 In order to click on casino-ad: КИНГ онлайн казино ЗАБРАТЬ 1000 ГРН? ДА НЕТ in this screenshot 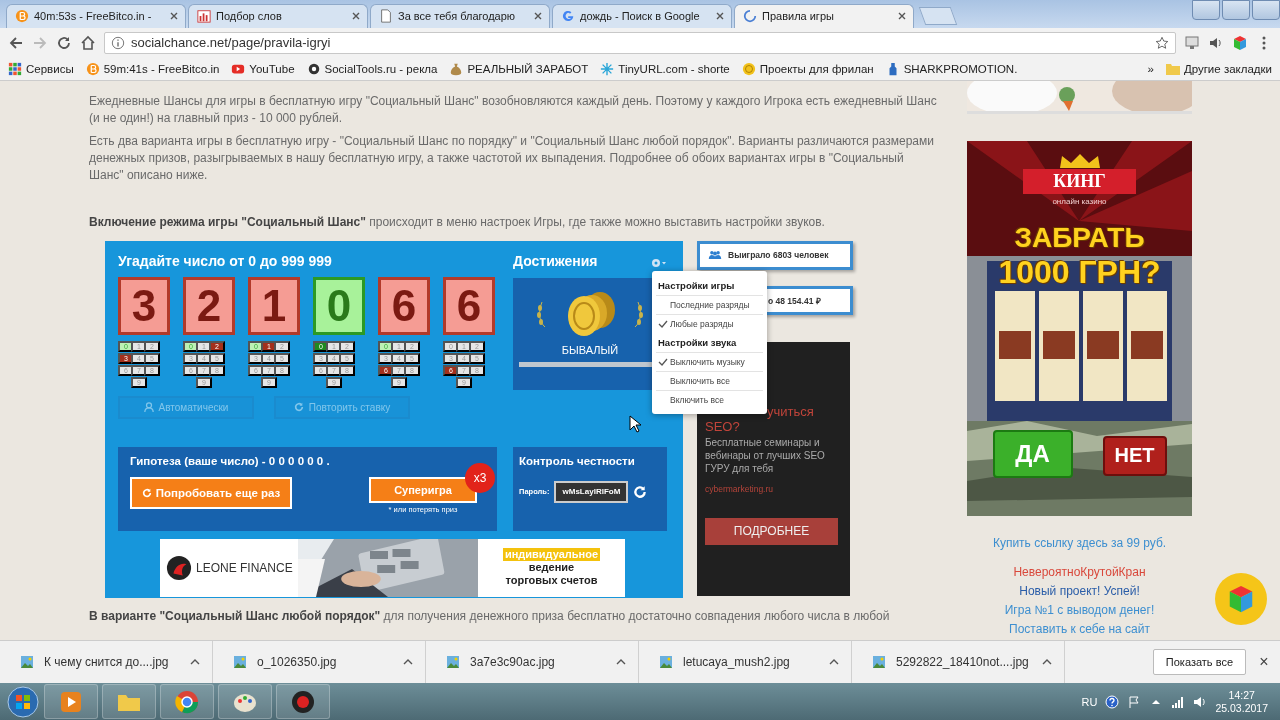, I will do `click(1079, 328)`.